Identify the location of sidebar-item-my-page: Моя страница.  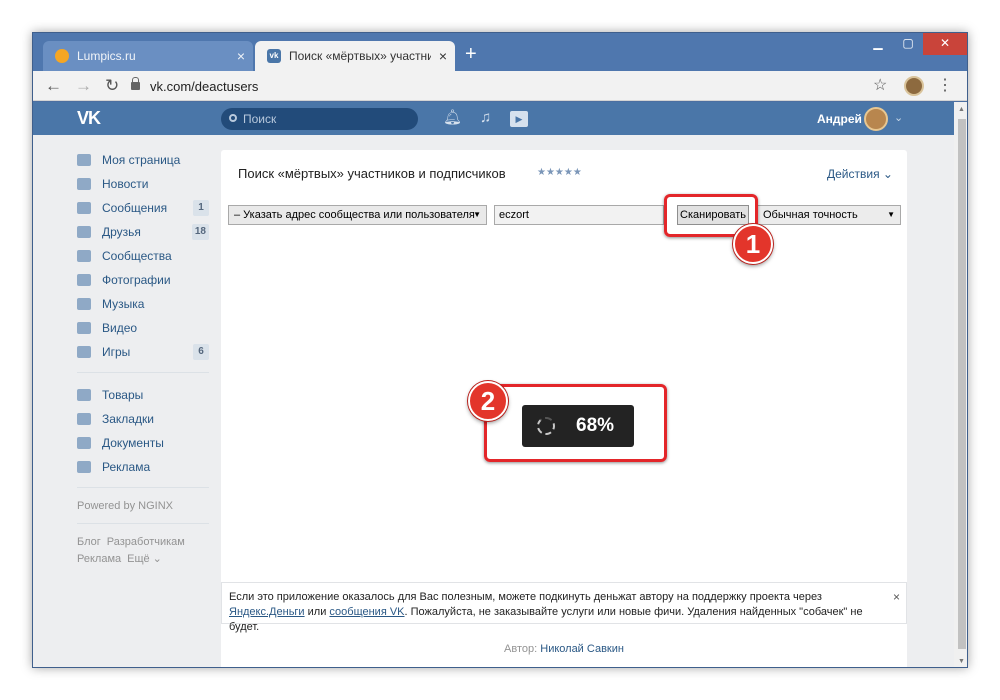
(143, 160).